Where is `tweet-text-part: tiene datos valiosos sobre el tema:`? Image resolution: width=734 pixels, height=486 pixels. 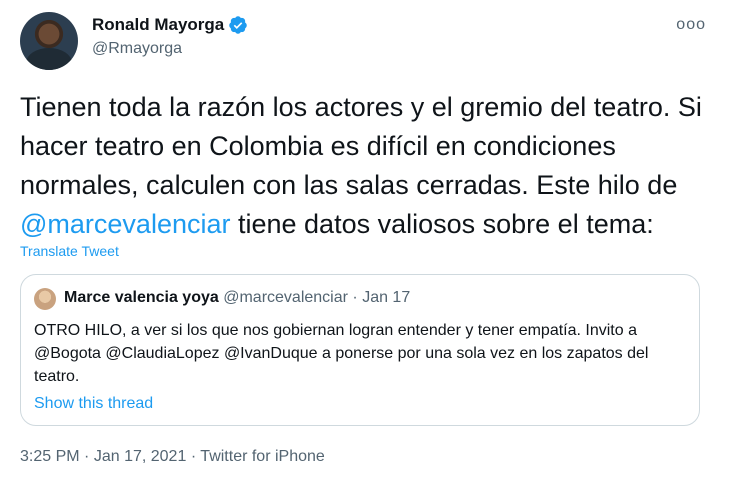 tweet-text-part: tiene datos valiosos sobre el tema: is located at coordinates (442, 224).